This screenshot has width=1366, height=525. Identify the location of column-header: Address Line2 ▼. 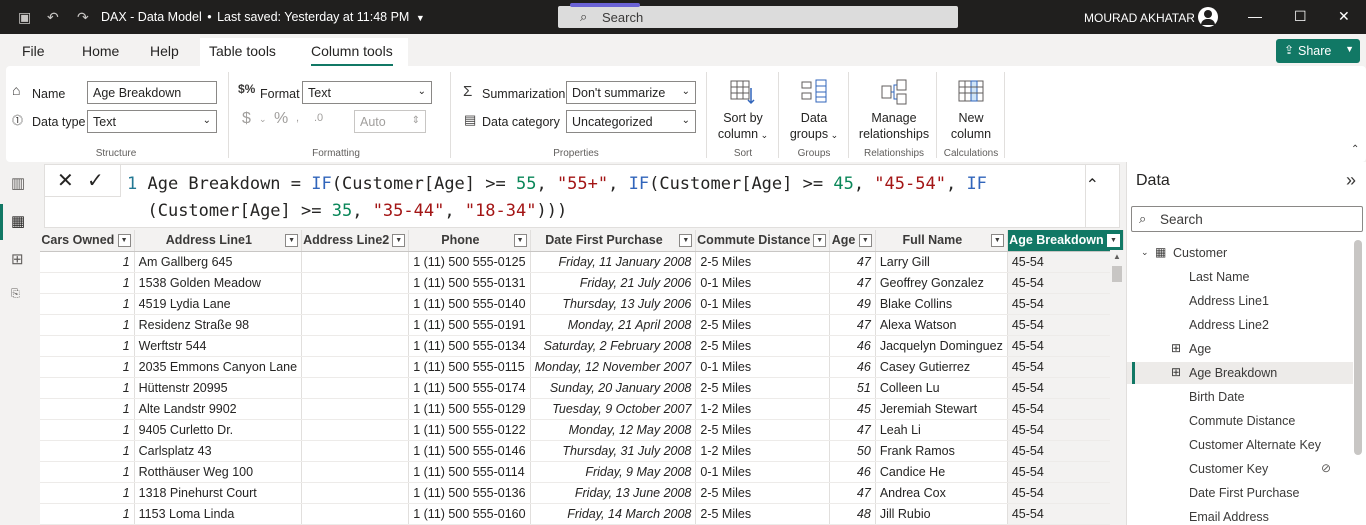
(355, 241).